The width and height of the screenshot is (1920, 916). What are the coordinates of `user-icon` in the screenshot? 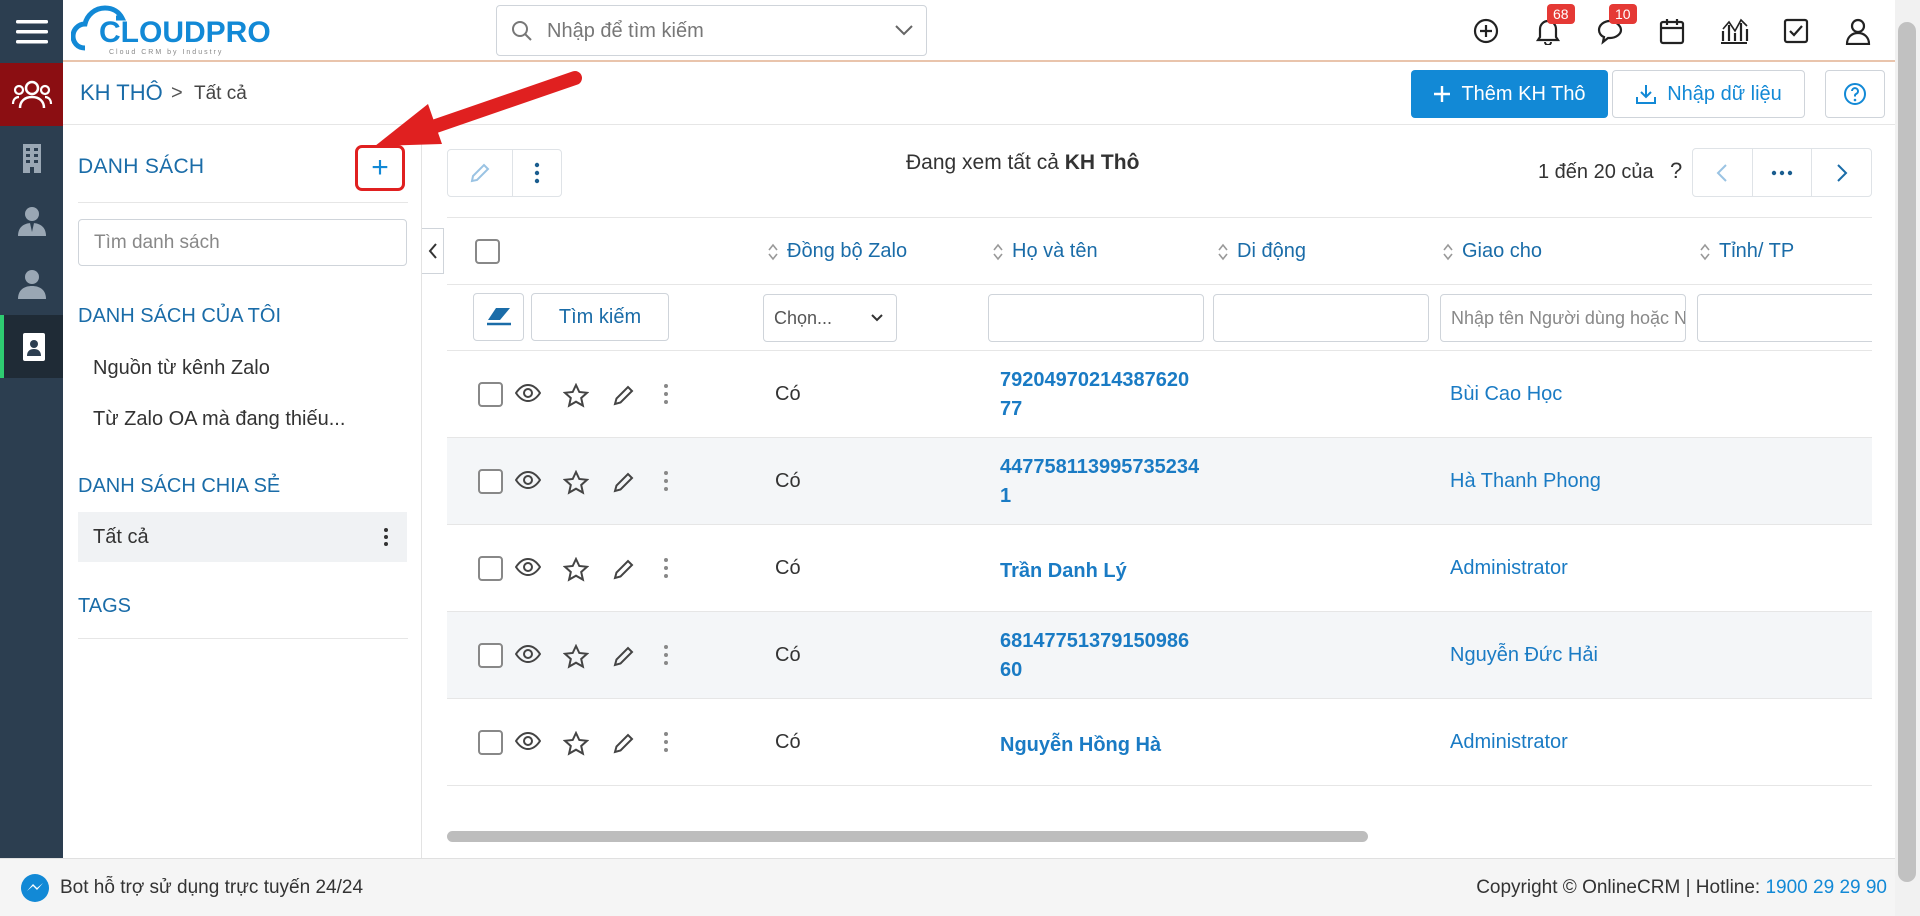 It's located at (31, 283).